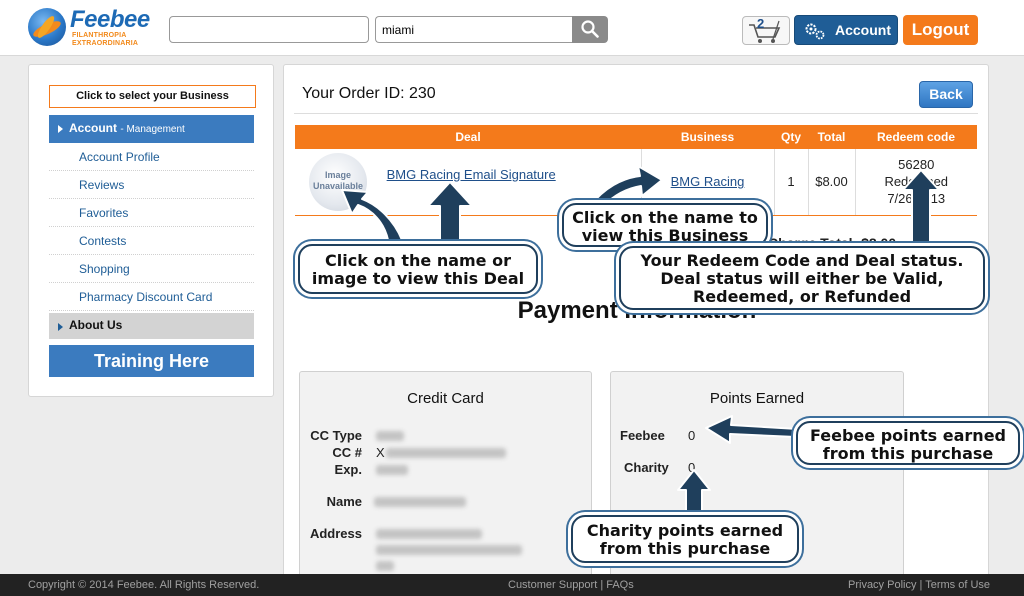  Describe the element at coordinates (380, 452) in the screenshot. I see `cc-prefix: X` at that location.